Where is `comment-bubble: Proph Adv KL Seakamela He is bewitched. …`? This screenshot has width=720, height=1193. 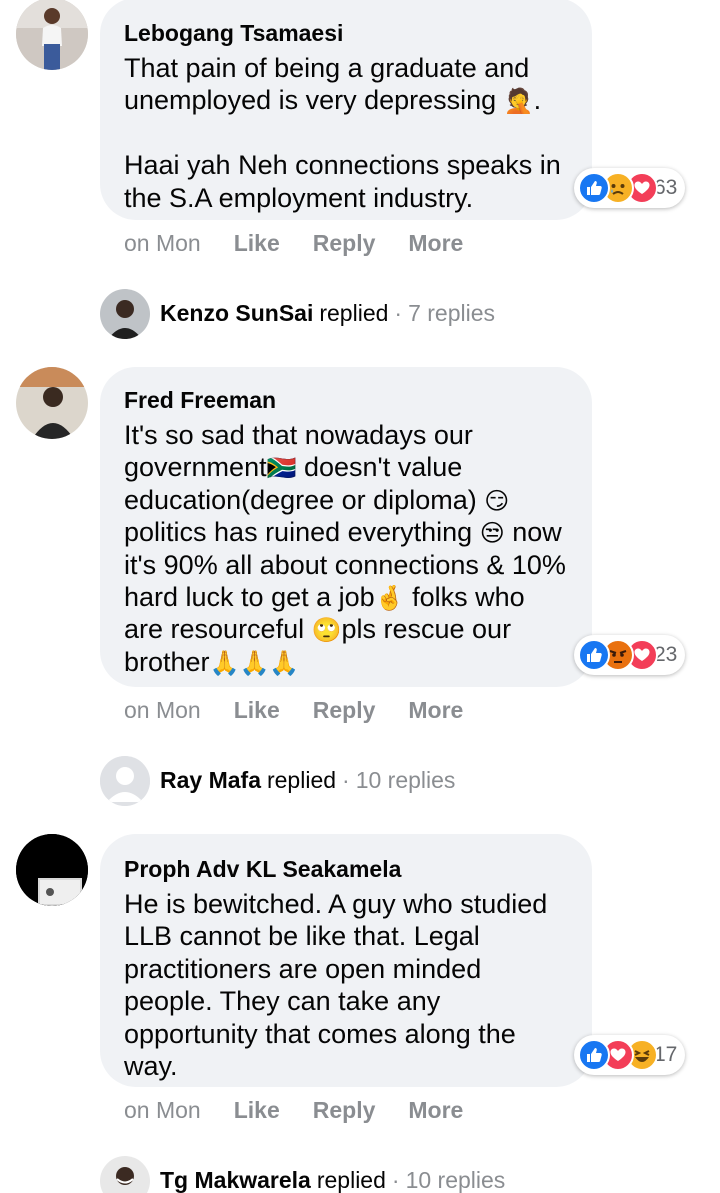
comment-bubble: Proph Adv KL Seakamela He is bewitched. … is located at coordinates (346, 960).